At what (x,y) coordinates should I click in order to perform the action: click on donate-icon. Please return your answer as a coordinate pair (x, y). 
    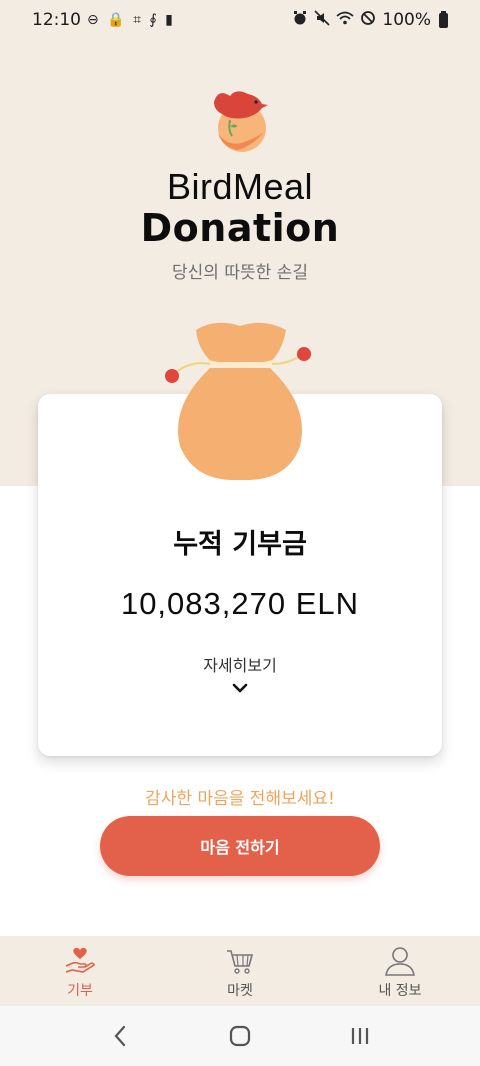
    Looking at the image, I should click on (80, 960).